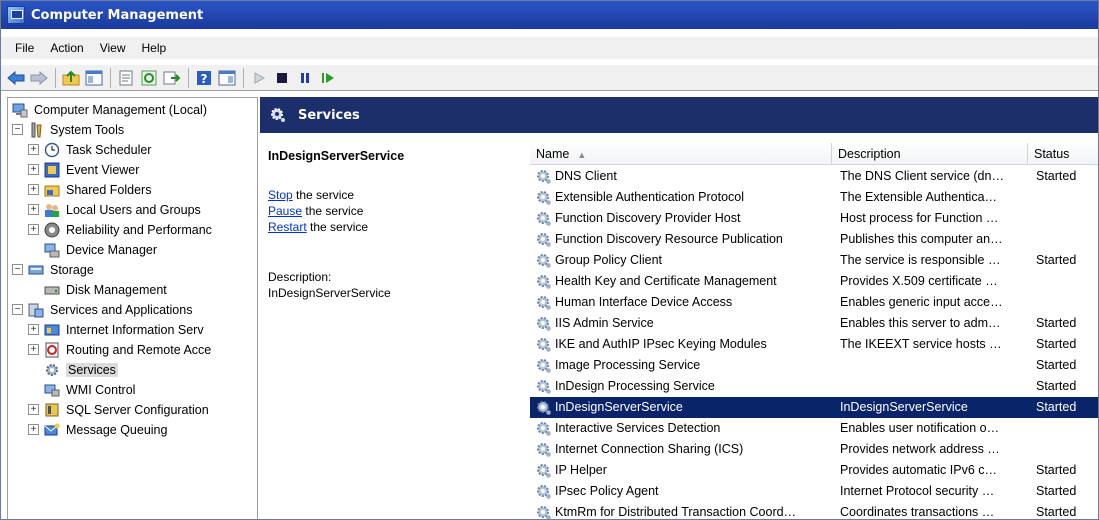 The height and width of the screenshot is (520, 1099). What do you see at coordinates (328, 78) in the screenshot?
I see `resume-icon` at bounding box center [328, 78].